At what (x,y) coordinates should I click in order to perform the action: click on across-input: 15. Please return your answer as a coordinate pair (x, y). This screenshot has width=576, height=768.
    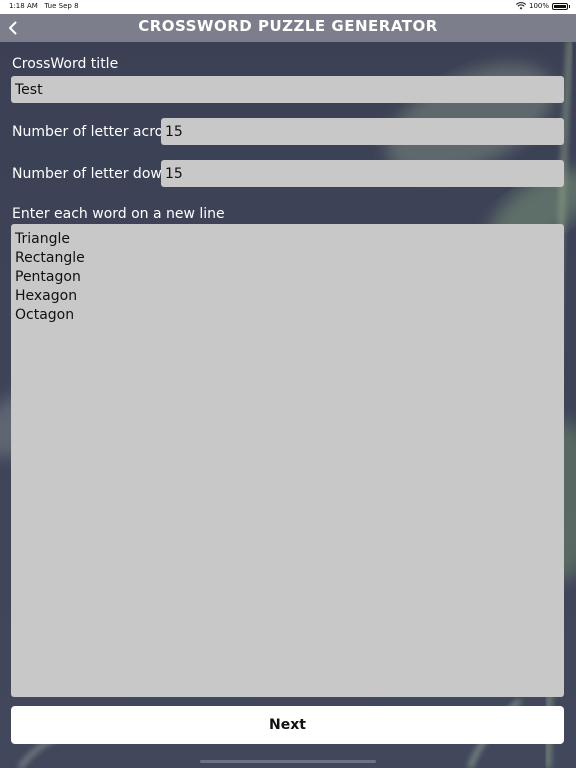
    Looking at the image, I should click on (362, 131).